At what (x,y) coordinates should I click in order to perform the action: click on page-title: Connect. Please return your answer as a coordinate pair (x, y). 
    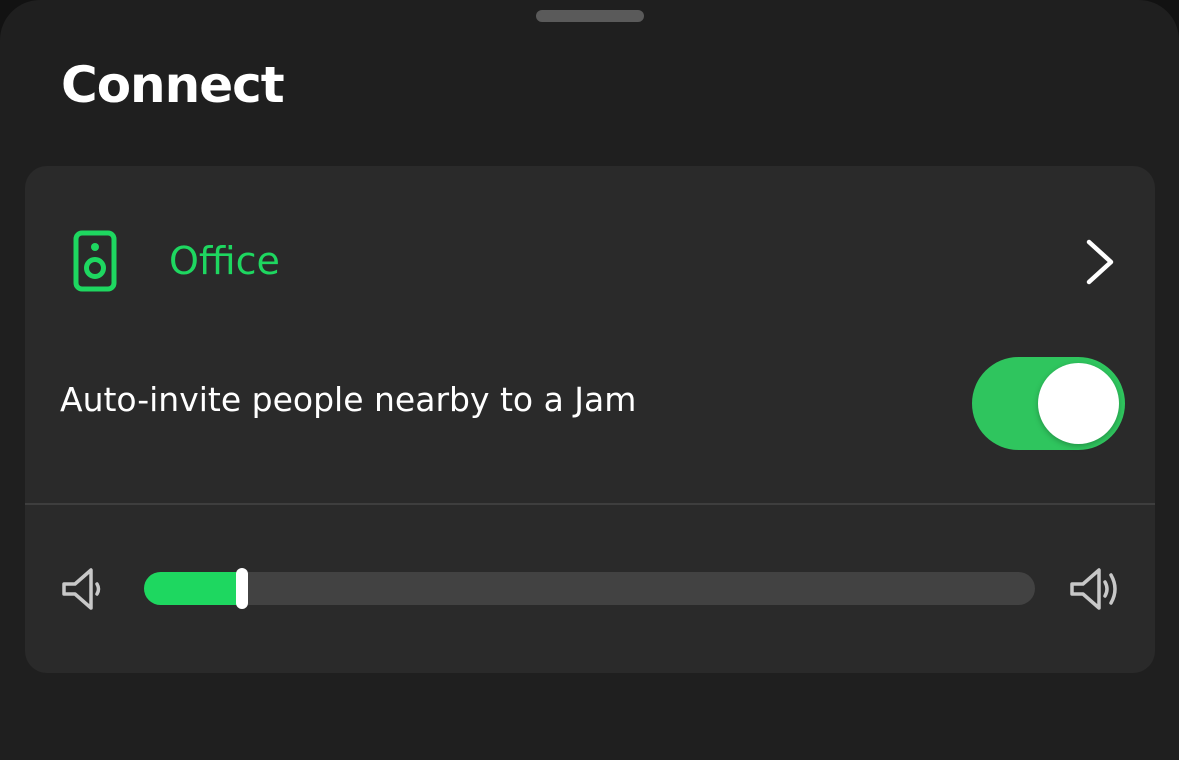
    Looking at the image, I should click on (173, 85).